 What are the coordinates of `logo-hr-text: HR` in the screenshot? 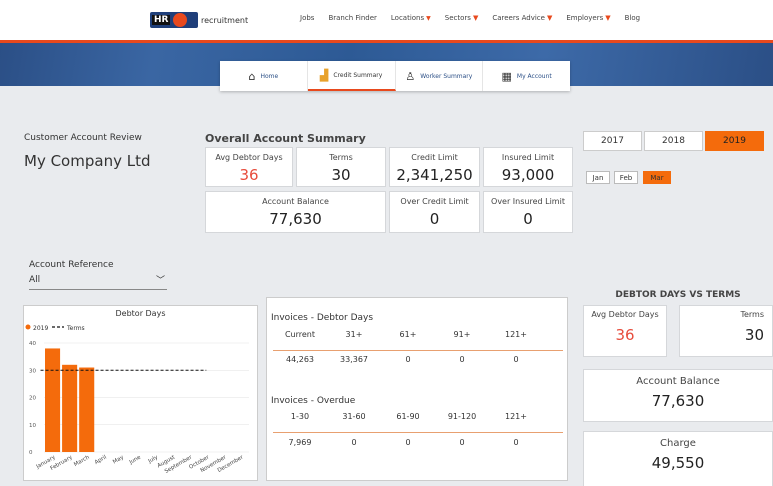 It's located at (161, 20).